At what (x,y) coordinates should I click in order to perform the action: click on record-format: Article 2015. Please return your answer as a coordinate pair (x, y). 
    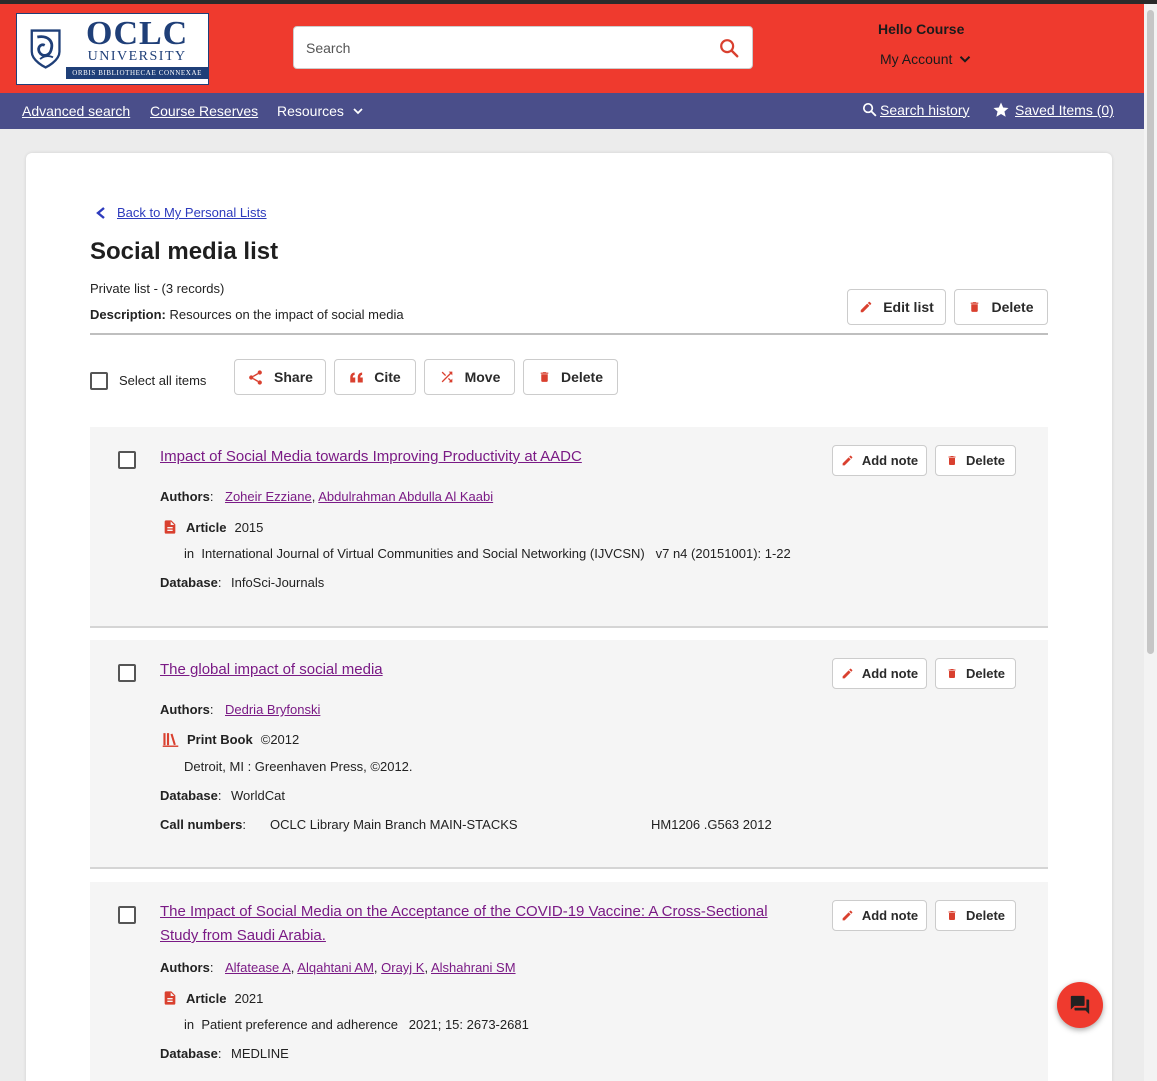
    Looking at the image, I should click on (212, 527).